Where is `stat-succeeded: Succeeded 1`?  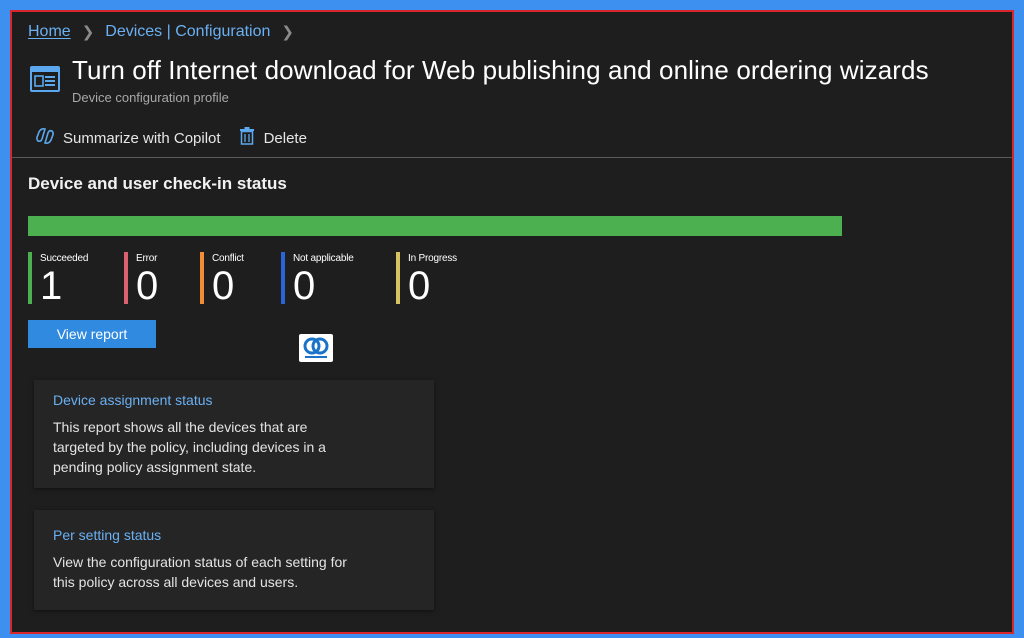 stat-succeeded: Succeeded 1 is located at coordinates (58, 280).